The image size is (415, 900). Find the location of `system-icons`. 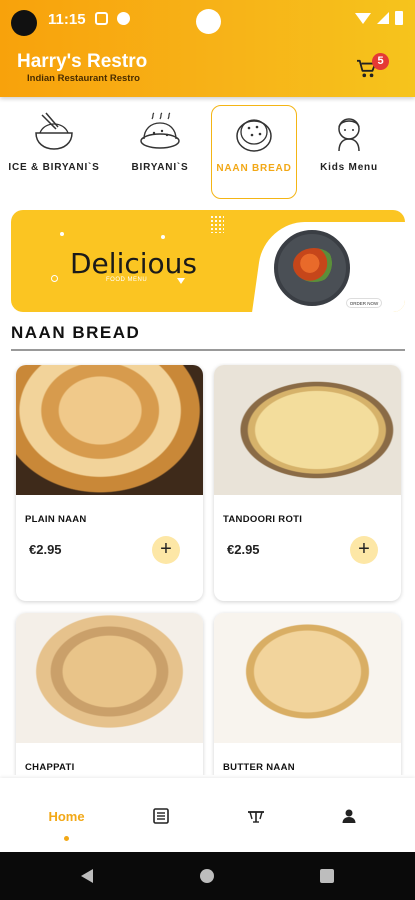

system-icons is located at coordinates (379, 18).